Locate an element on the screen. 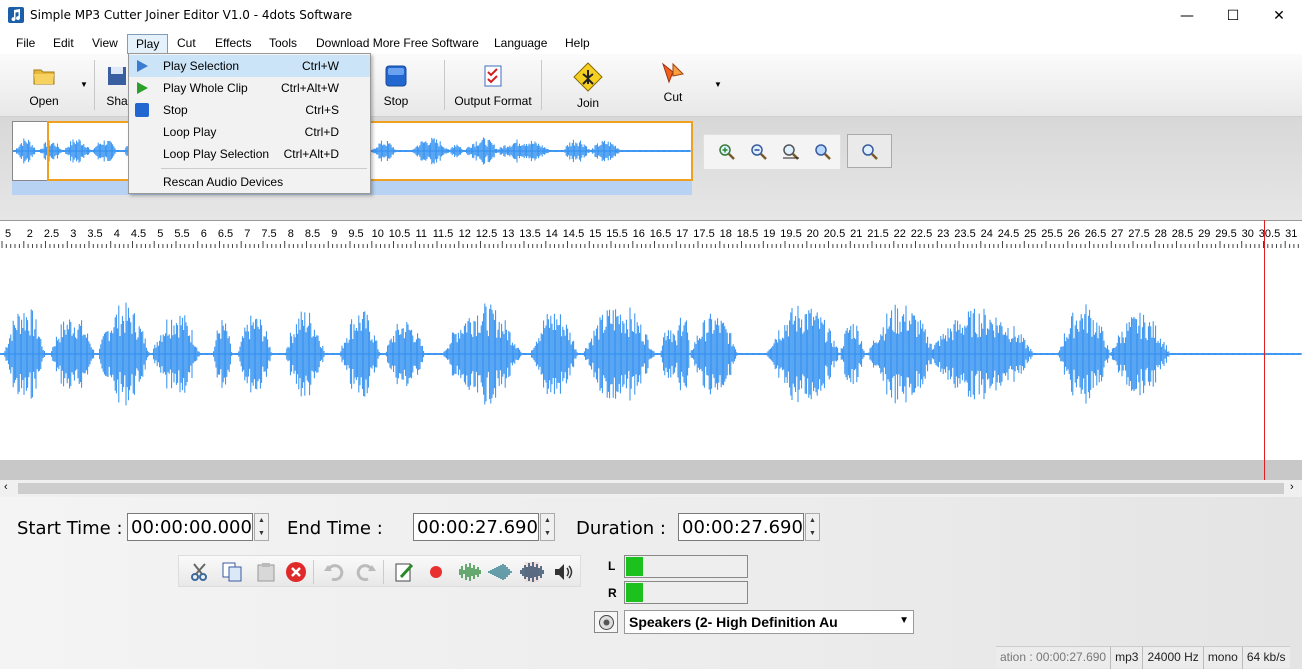 This screenshot has width=1302, height=669. waveform-dark-icon is located at coordinates (532, 572).